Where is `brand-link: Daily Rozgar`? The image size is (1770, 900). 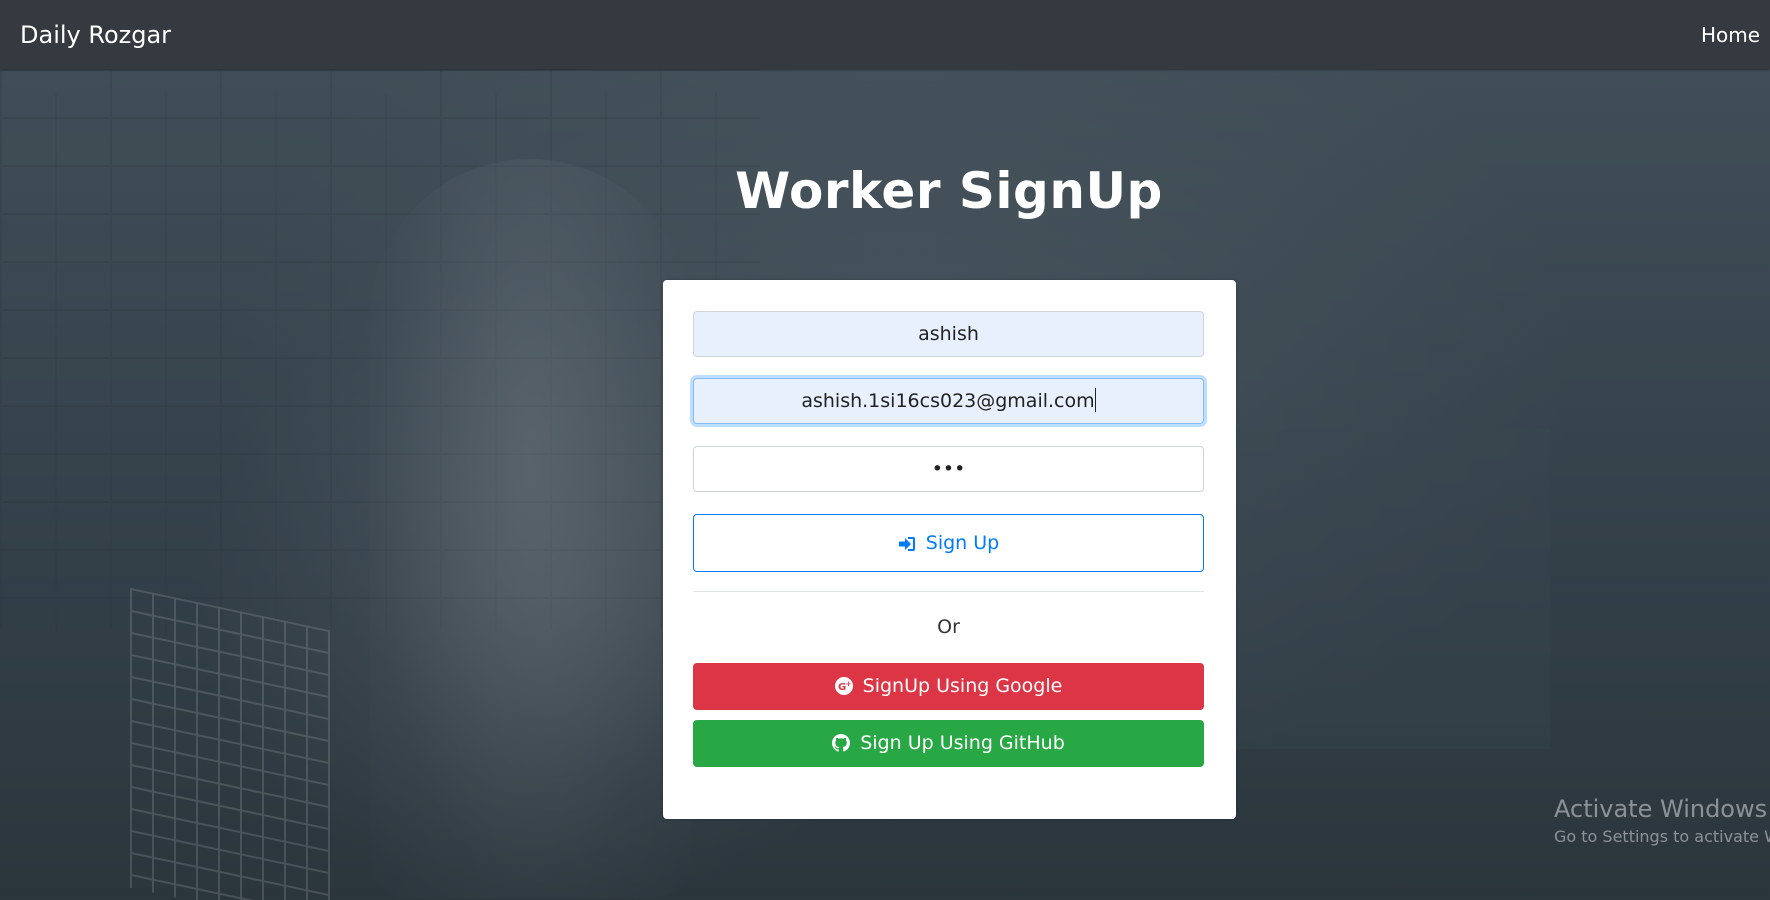 brand-link: Daily Rozgar is located at coordinates (95, 35).